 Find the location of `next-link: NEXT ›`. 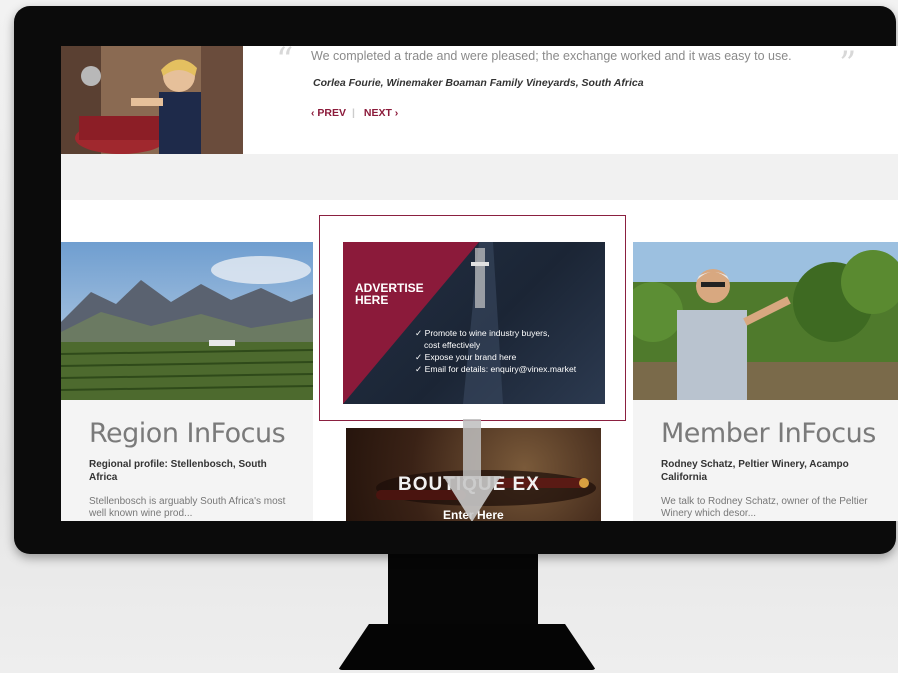

next-link: NEXT › is located at coordinates (381, 113).